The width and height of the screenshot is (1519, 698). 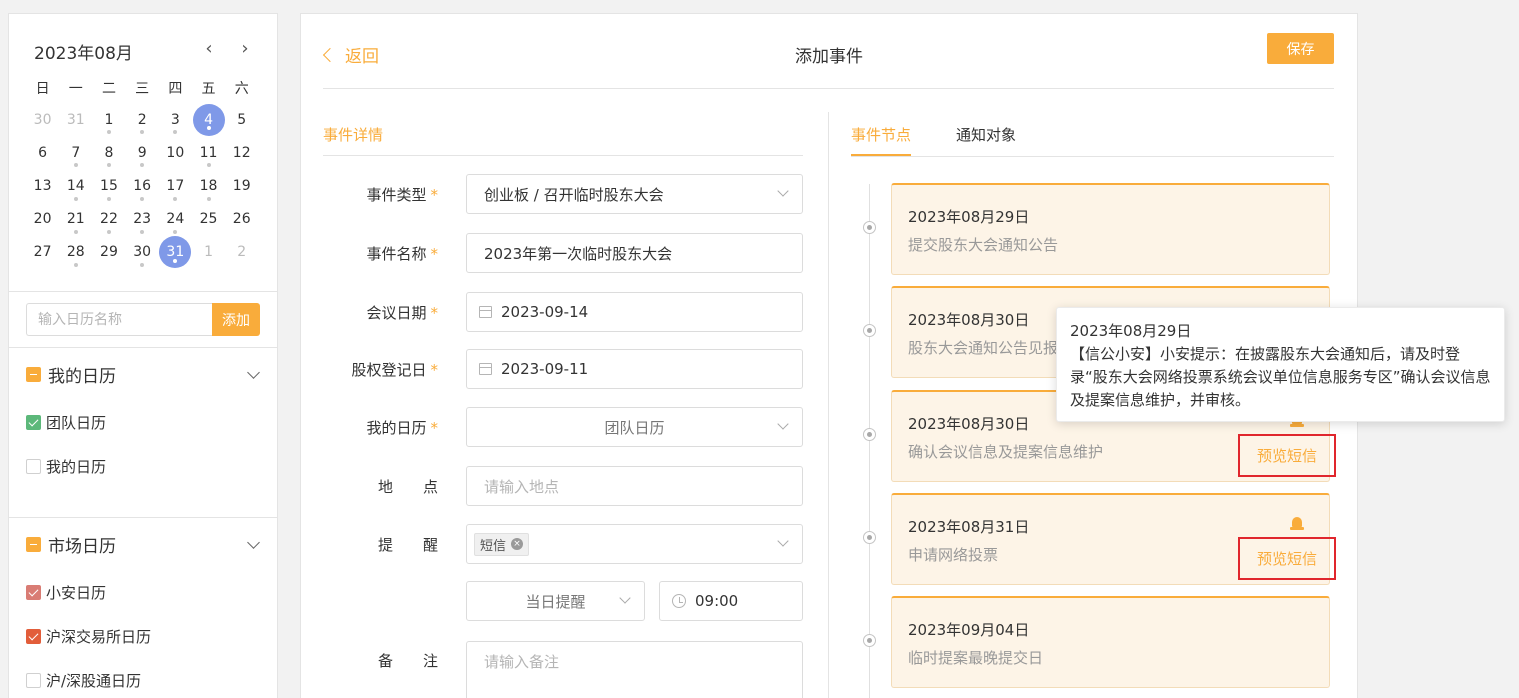 I want to click on day-number: 31, so click(x=175, y=252).